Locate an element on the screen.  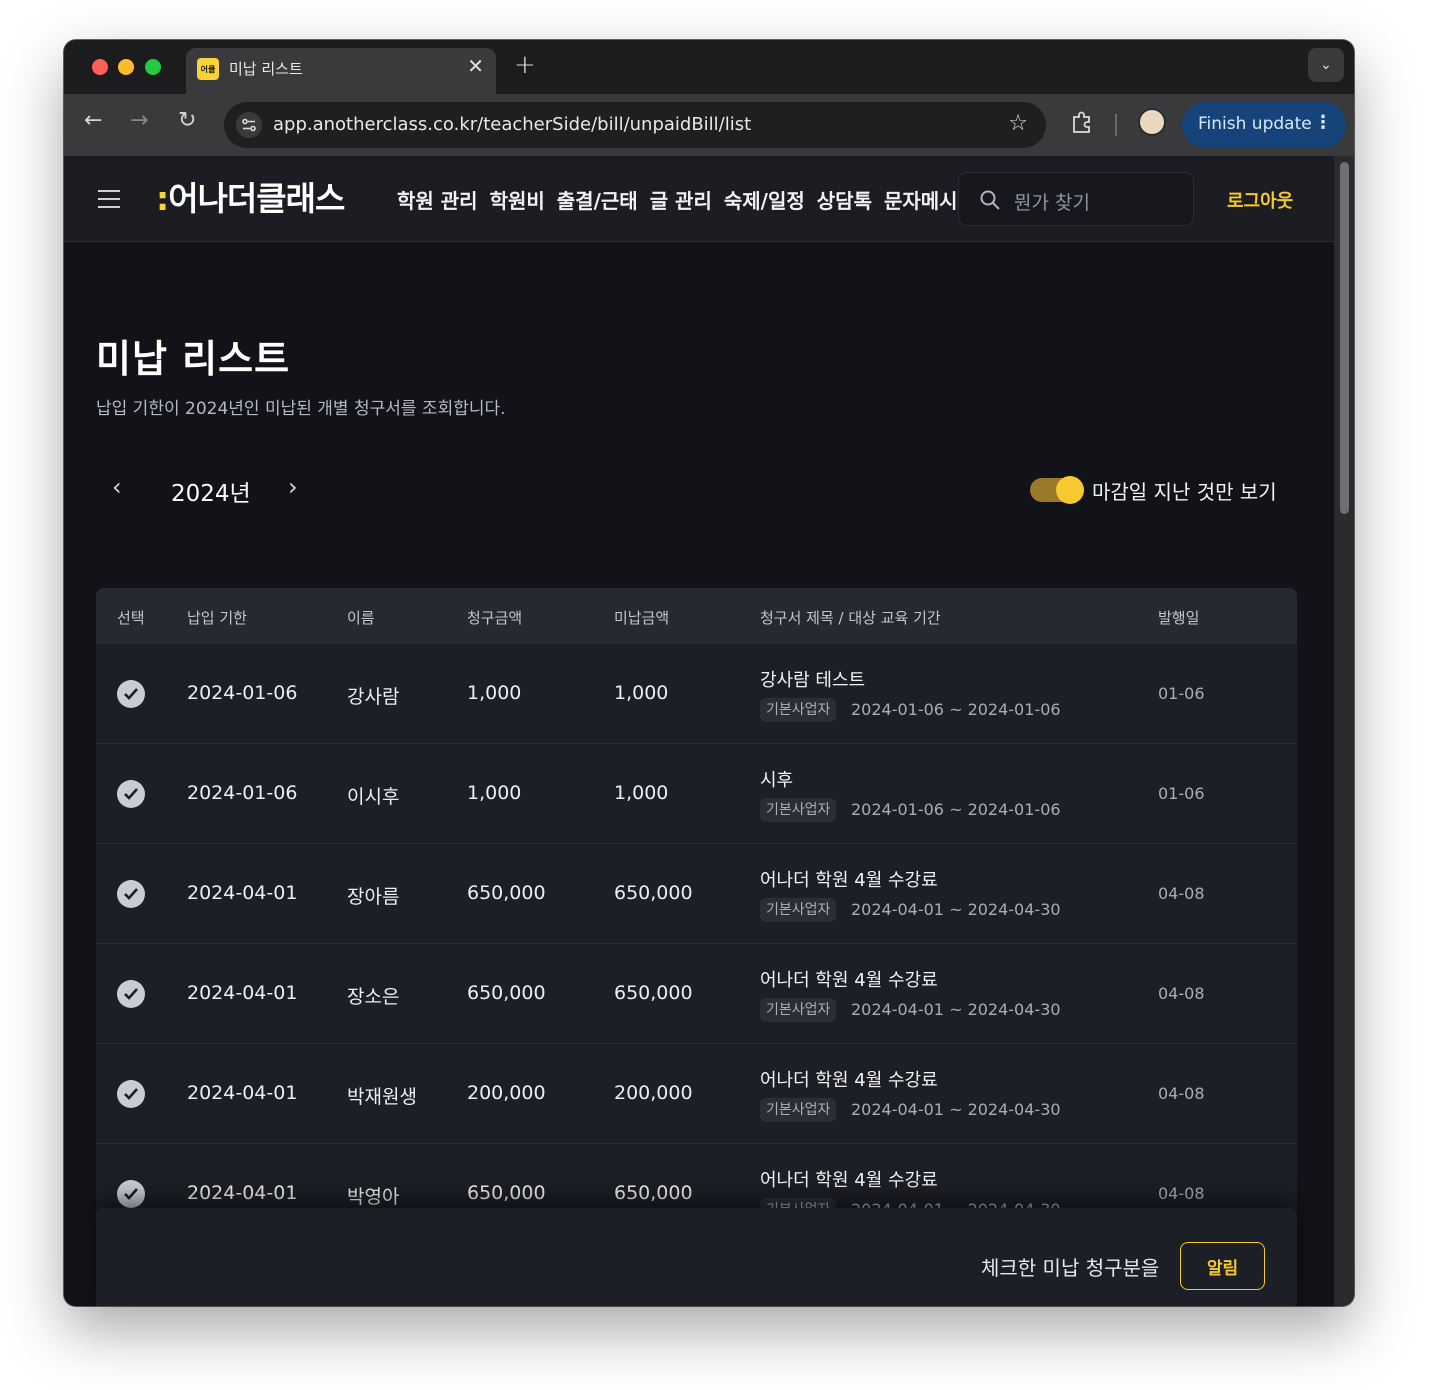
column-header: 발행일 is located at coordinates (1179, 618).